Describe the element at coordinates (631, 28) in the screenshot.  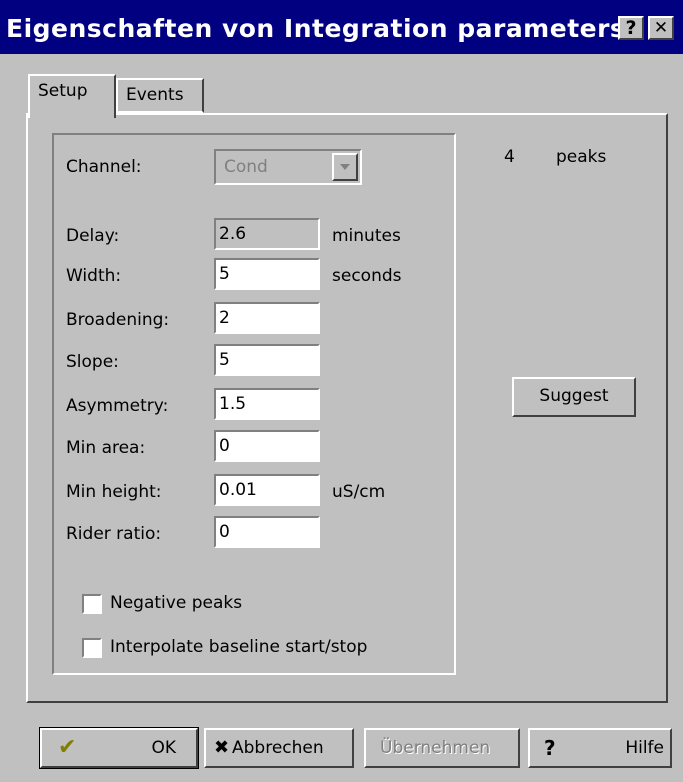
I see `help-icon: ?` at that location.